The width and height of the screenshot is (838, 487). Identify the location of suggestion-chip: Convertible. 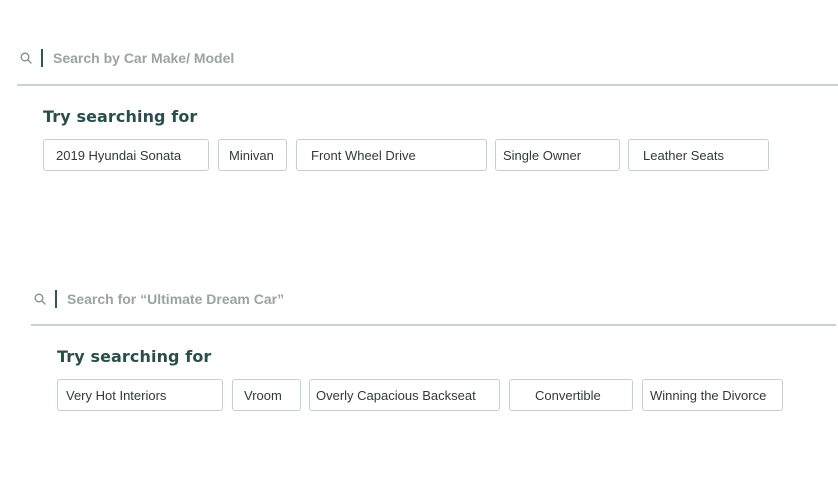
(571, 395).